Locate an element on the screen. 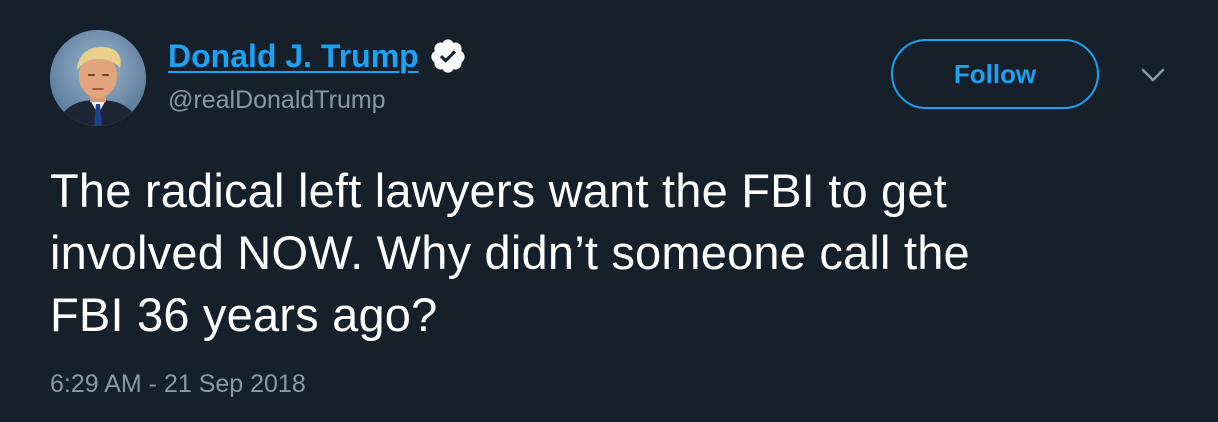 This screenshot has height=422, width=1218. avatar-image is located at coordinates (98, 78).